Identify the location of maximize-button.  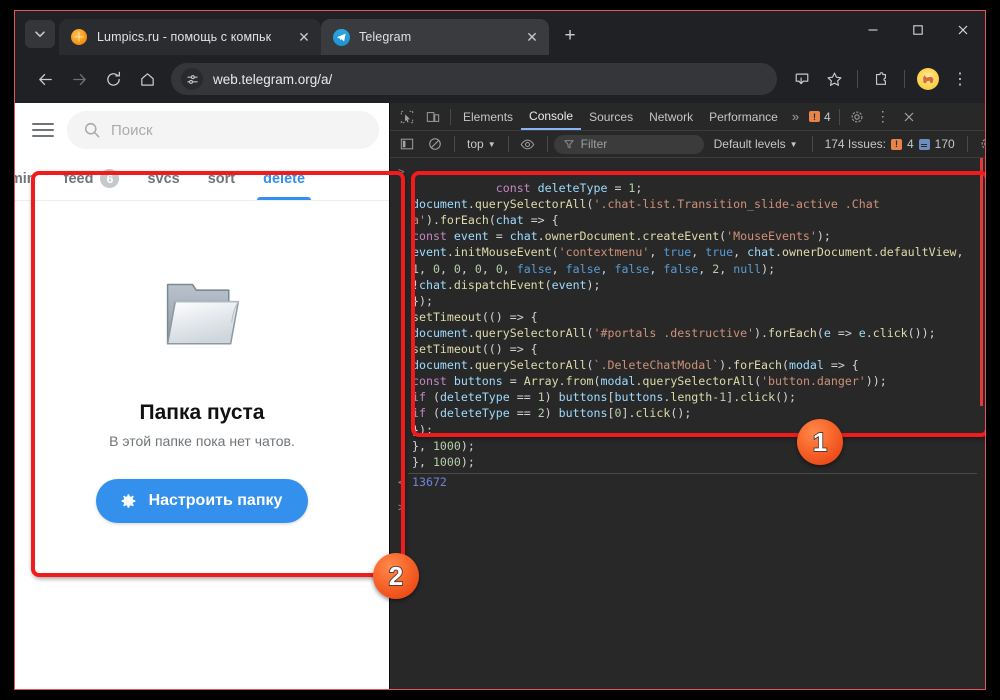
(917, 30).